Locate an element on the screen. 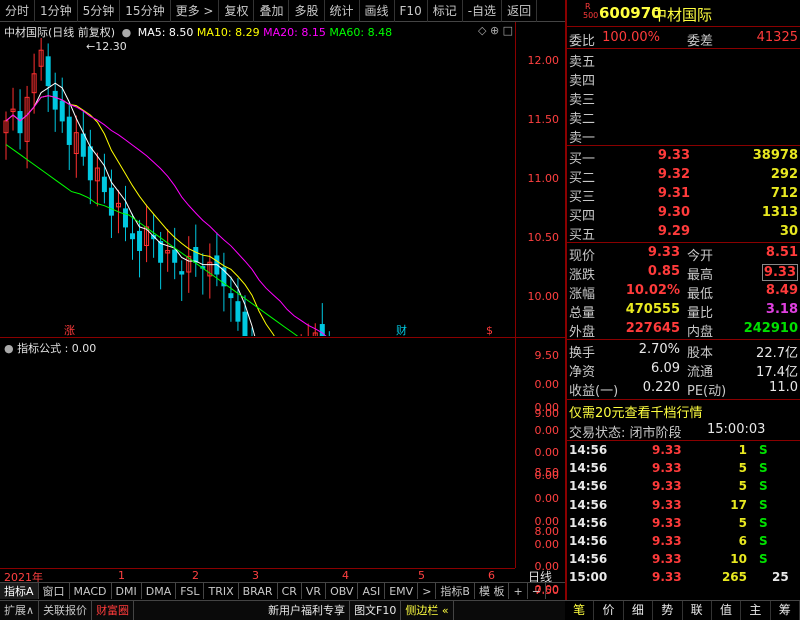 The width and height of the screenshot is (800, 620). promo-link: 仅需20元查看千档行情 is located at coordinates (636, 411).